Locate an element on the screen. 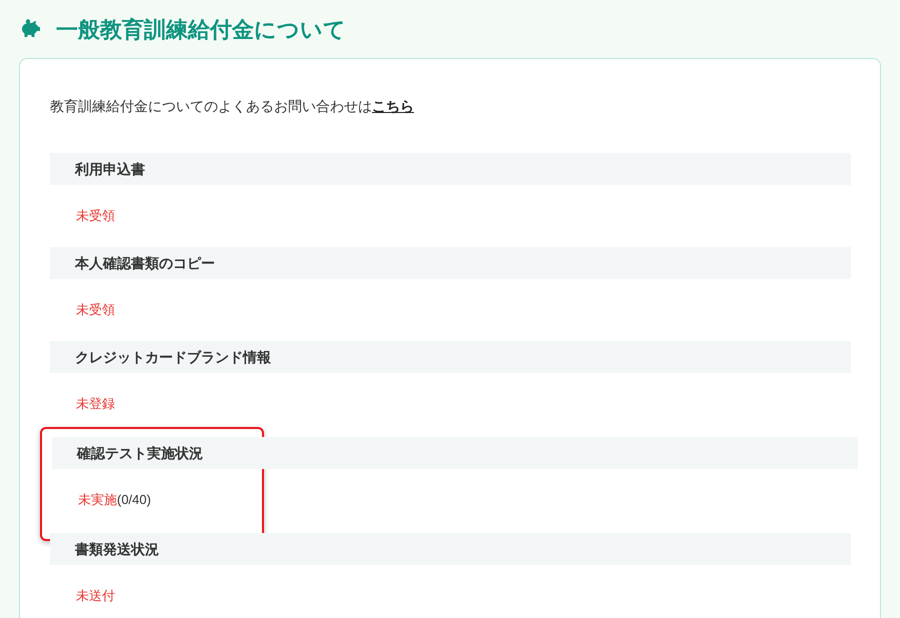 The width and height of the screenshot is (900, 618). section-label: クレジットカードブランド情報 is located at coordinates (173, 357).